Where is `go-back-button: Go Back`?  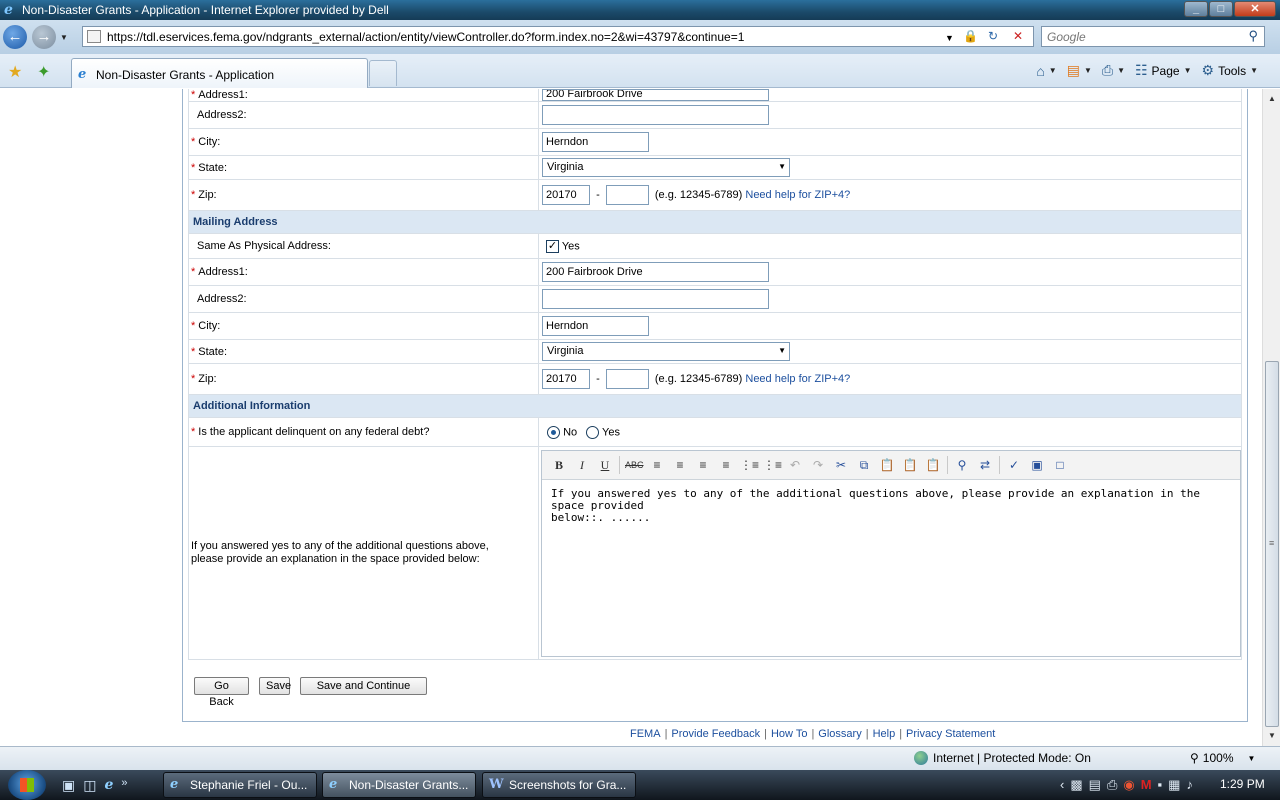 go-back-button: Go Back is located at coordinates (221, 692).